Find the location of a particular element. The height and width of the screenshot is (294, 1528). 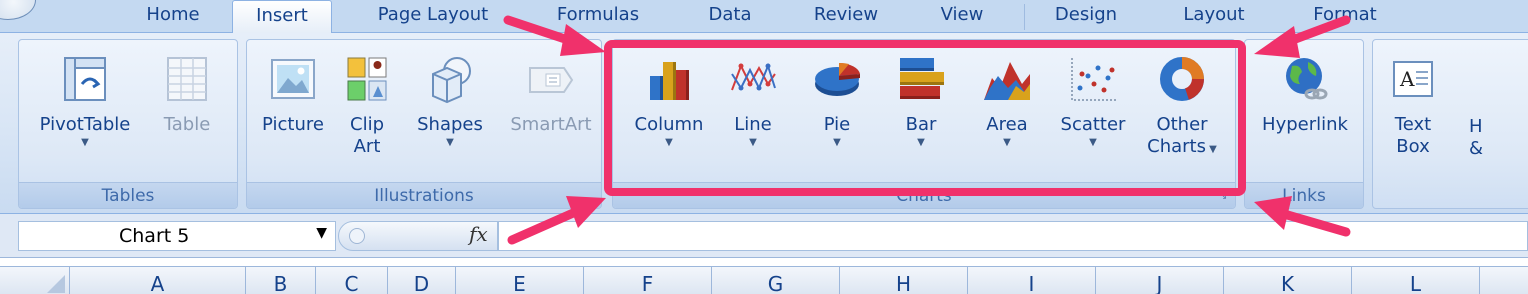

header-footer-button: H & is located at coordinates (1481, 138).